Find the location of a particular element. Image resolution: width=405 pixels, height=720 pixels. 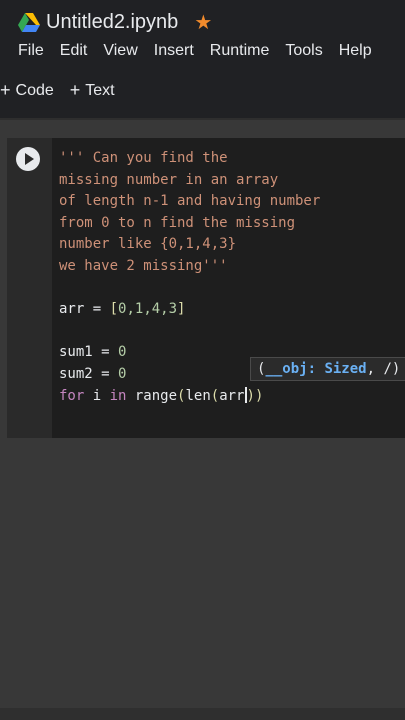

cell-gutter is located at coordinates (29, 288).